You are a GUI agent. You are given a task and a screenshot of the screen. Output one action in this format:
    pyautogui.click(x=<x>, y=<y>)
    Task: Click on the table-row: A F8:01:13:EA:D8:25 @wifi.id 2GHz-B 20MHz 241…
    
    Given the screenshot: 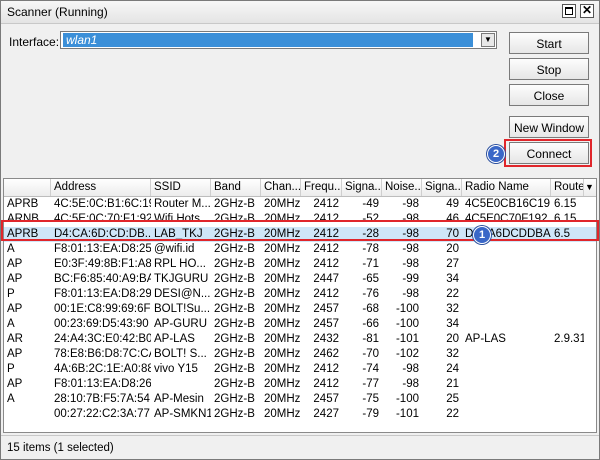 What is the action you would take?
    pyautogui.click(x=300, y=249)
    